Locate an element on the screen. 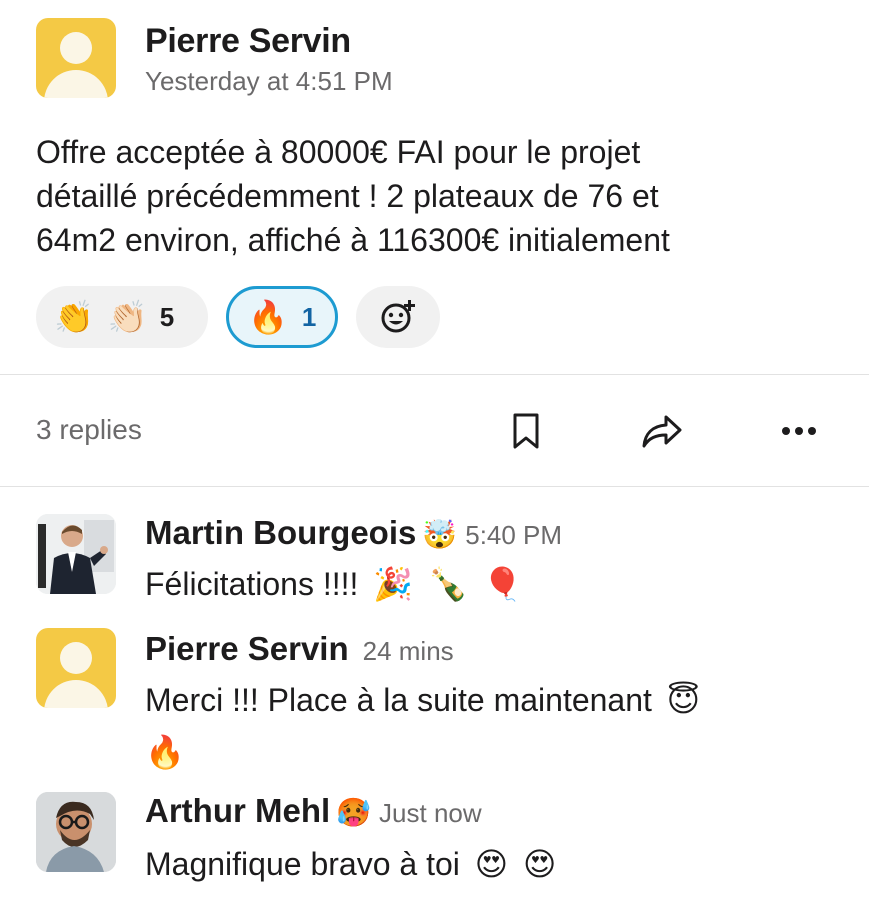 The image size is (869, 906). reply-author-name: Martin Bourgeois is located at coordinates (280, 532).